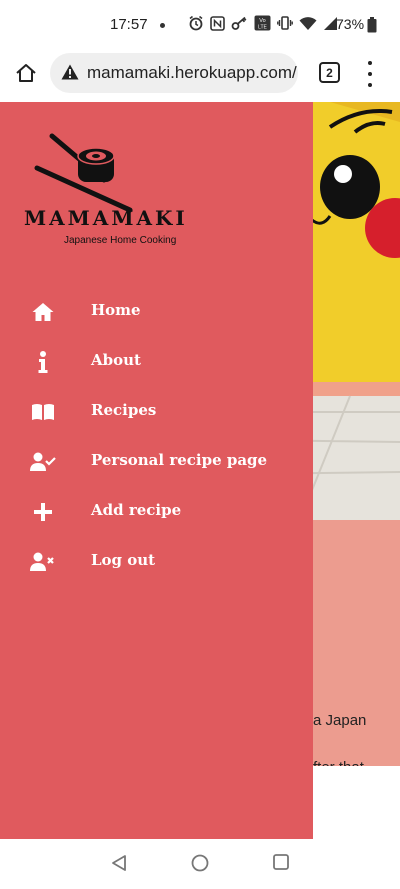  Describe the element at coordinates (156, 362) in the screenshot. I see `nav-item-about: About` at that location.